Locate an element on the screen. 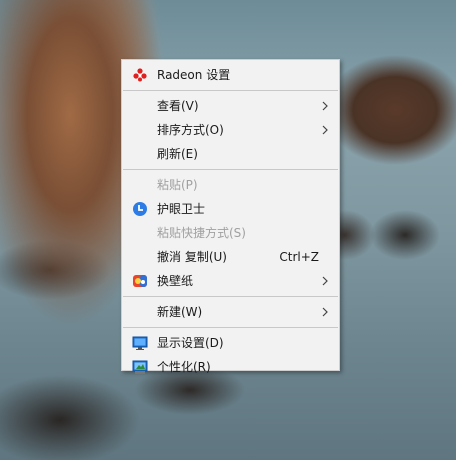 The height and width of the screenshot is (460, 456). menu-item-paste-shortcut: 粘贴快捷方式(S) is located at coordinates (230, 233).